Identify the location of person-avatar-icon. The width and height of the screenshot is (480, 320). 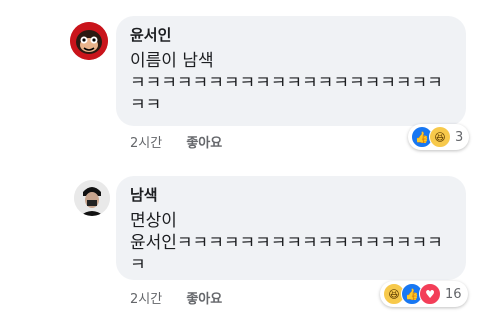
(92, 198).